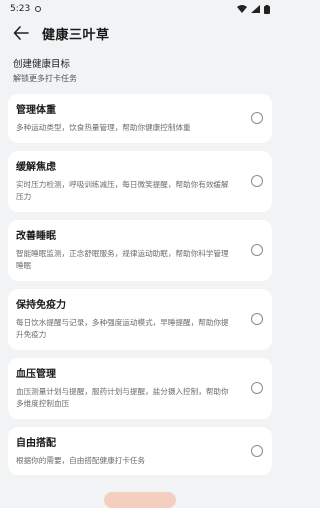 This screenshot has height=508, width=320. I want to click on goal-card-custom: 自由搭配 根据你的需要，自由搭配健康打卡任务, so click(140, 450).